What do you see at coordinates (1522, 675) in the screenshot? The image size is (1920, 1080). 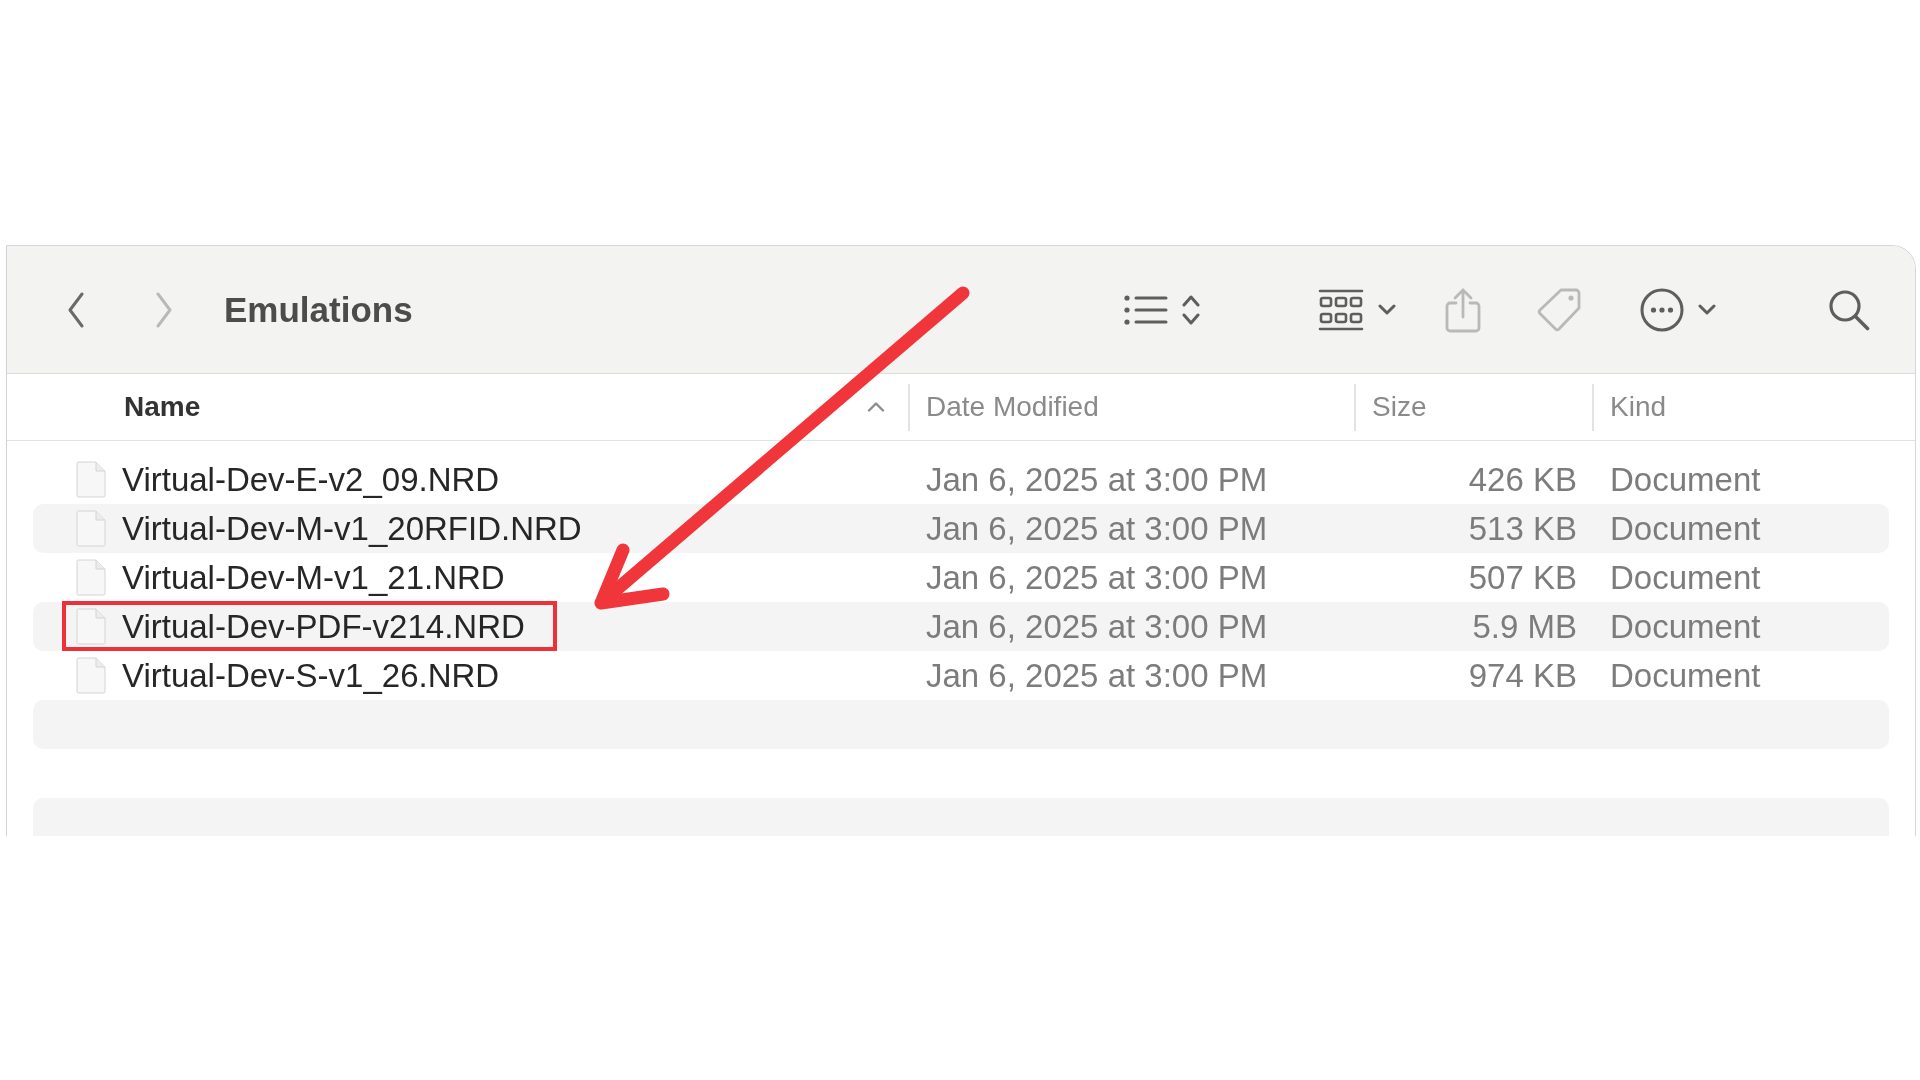 I see `file-size: 974 KB` at bounding box center [1522, 675].